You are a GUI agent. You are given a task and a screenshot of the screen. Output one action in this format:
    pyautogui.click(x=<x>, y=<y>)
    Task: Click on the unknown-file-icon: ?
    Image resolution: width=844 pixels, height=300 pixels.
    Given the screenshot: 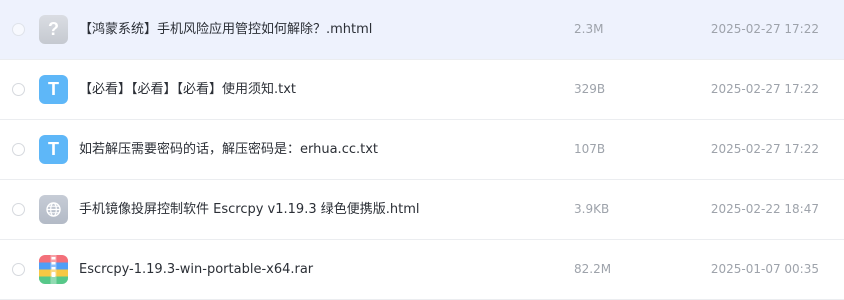 What is the action you would take?
    pyautogui.click(x=53, y=29)
    